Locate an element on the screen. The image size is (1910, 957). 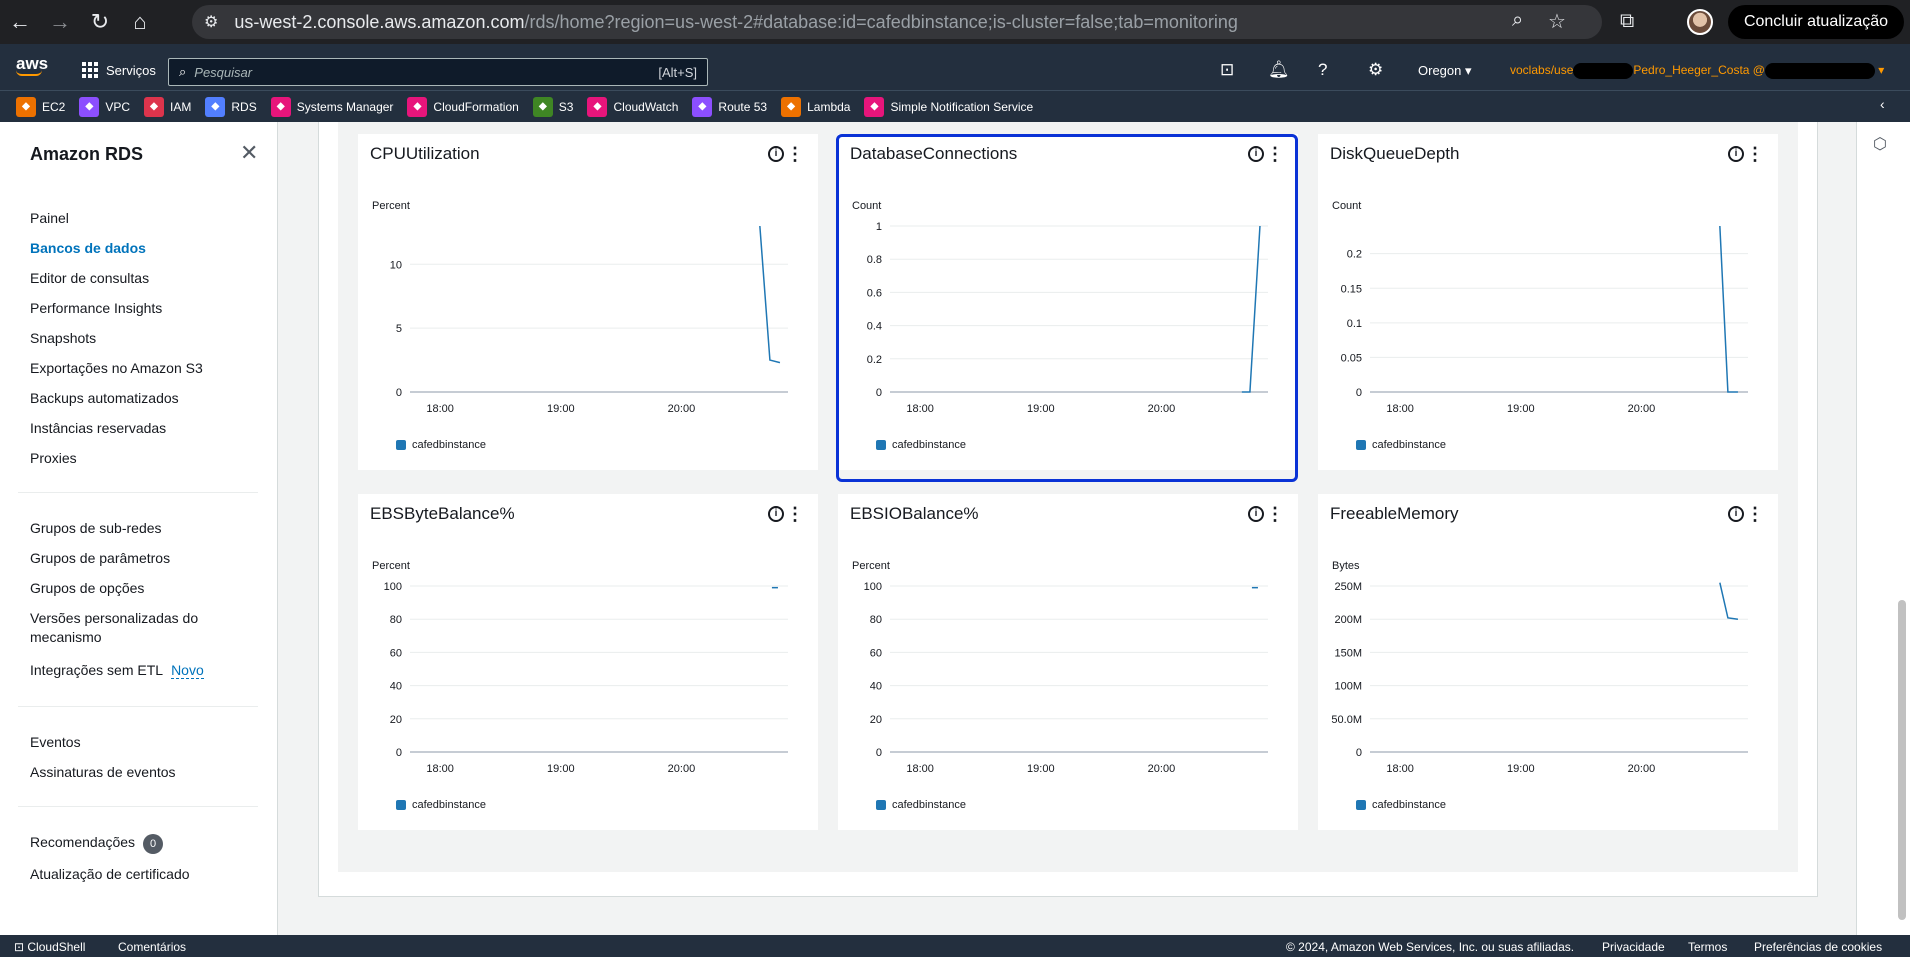
sidebar-item-s3-exports: Exportações no Amazon S3 is located at coordinates (116, 368).